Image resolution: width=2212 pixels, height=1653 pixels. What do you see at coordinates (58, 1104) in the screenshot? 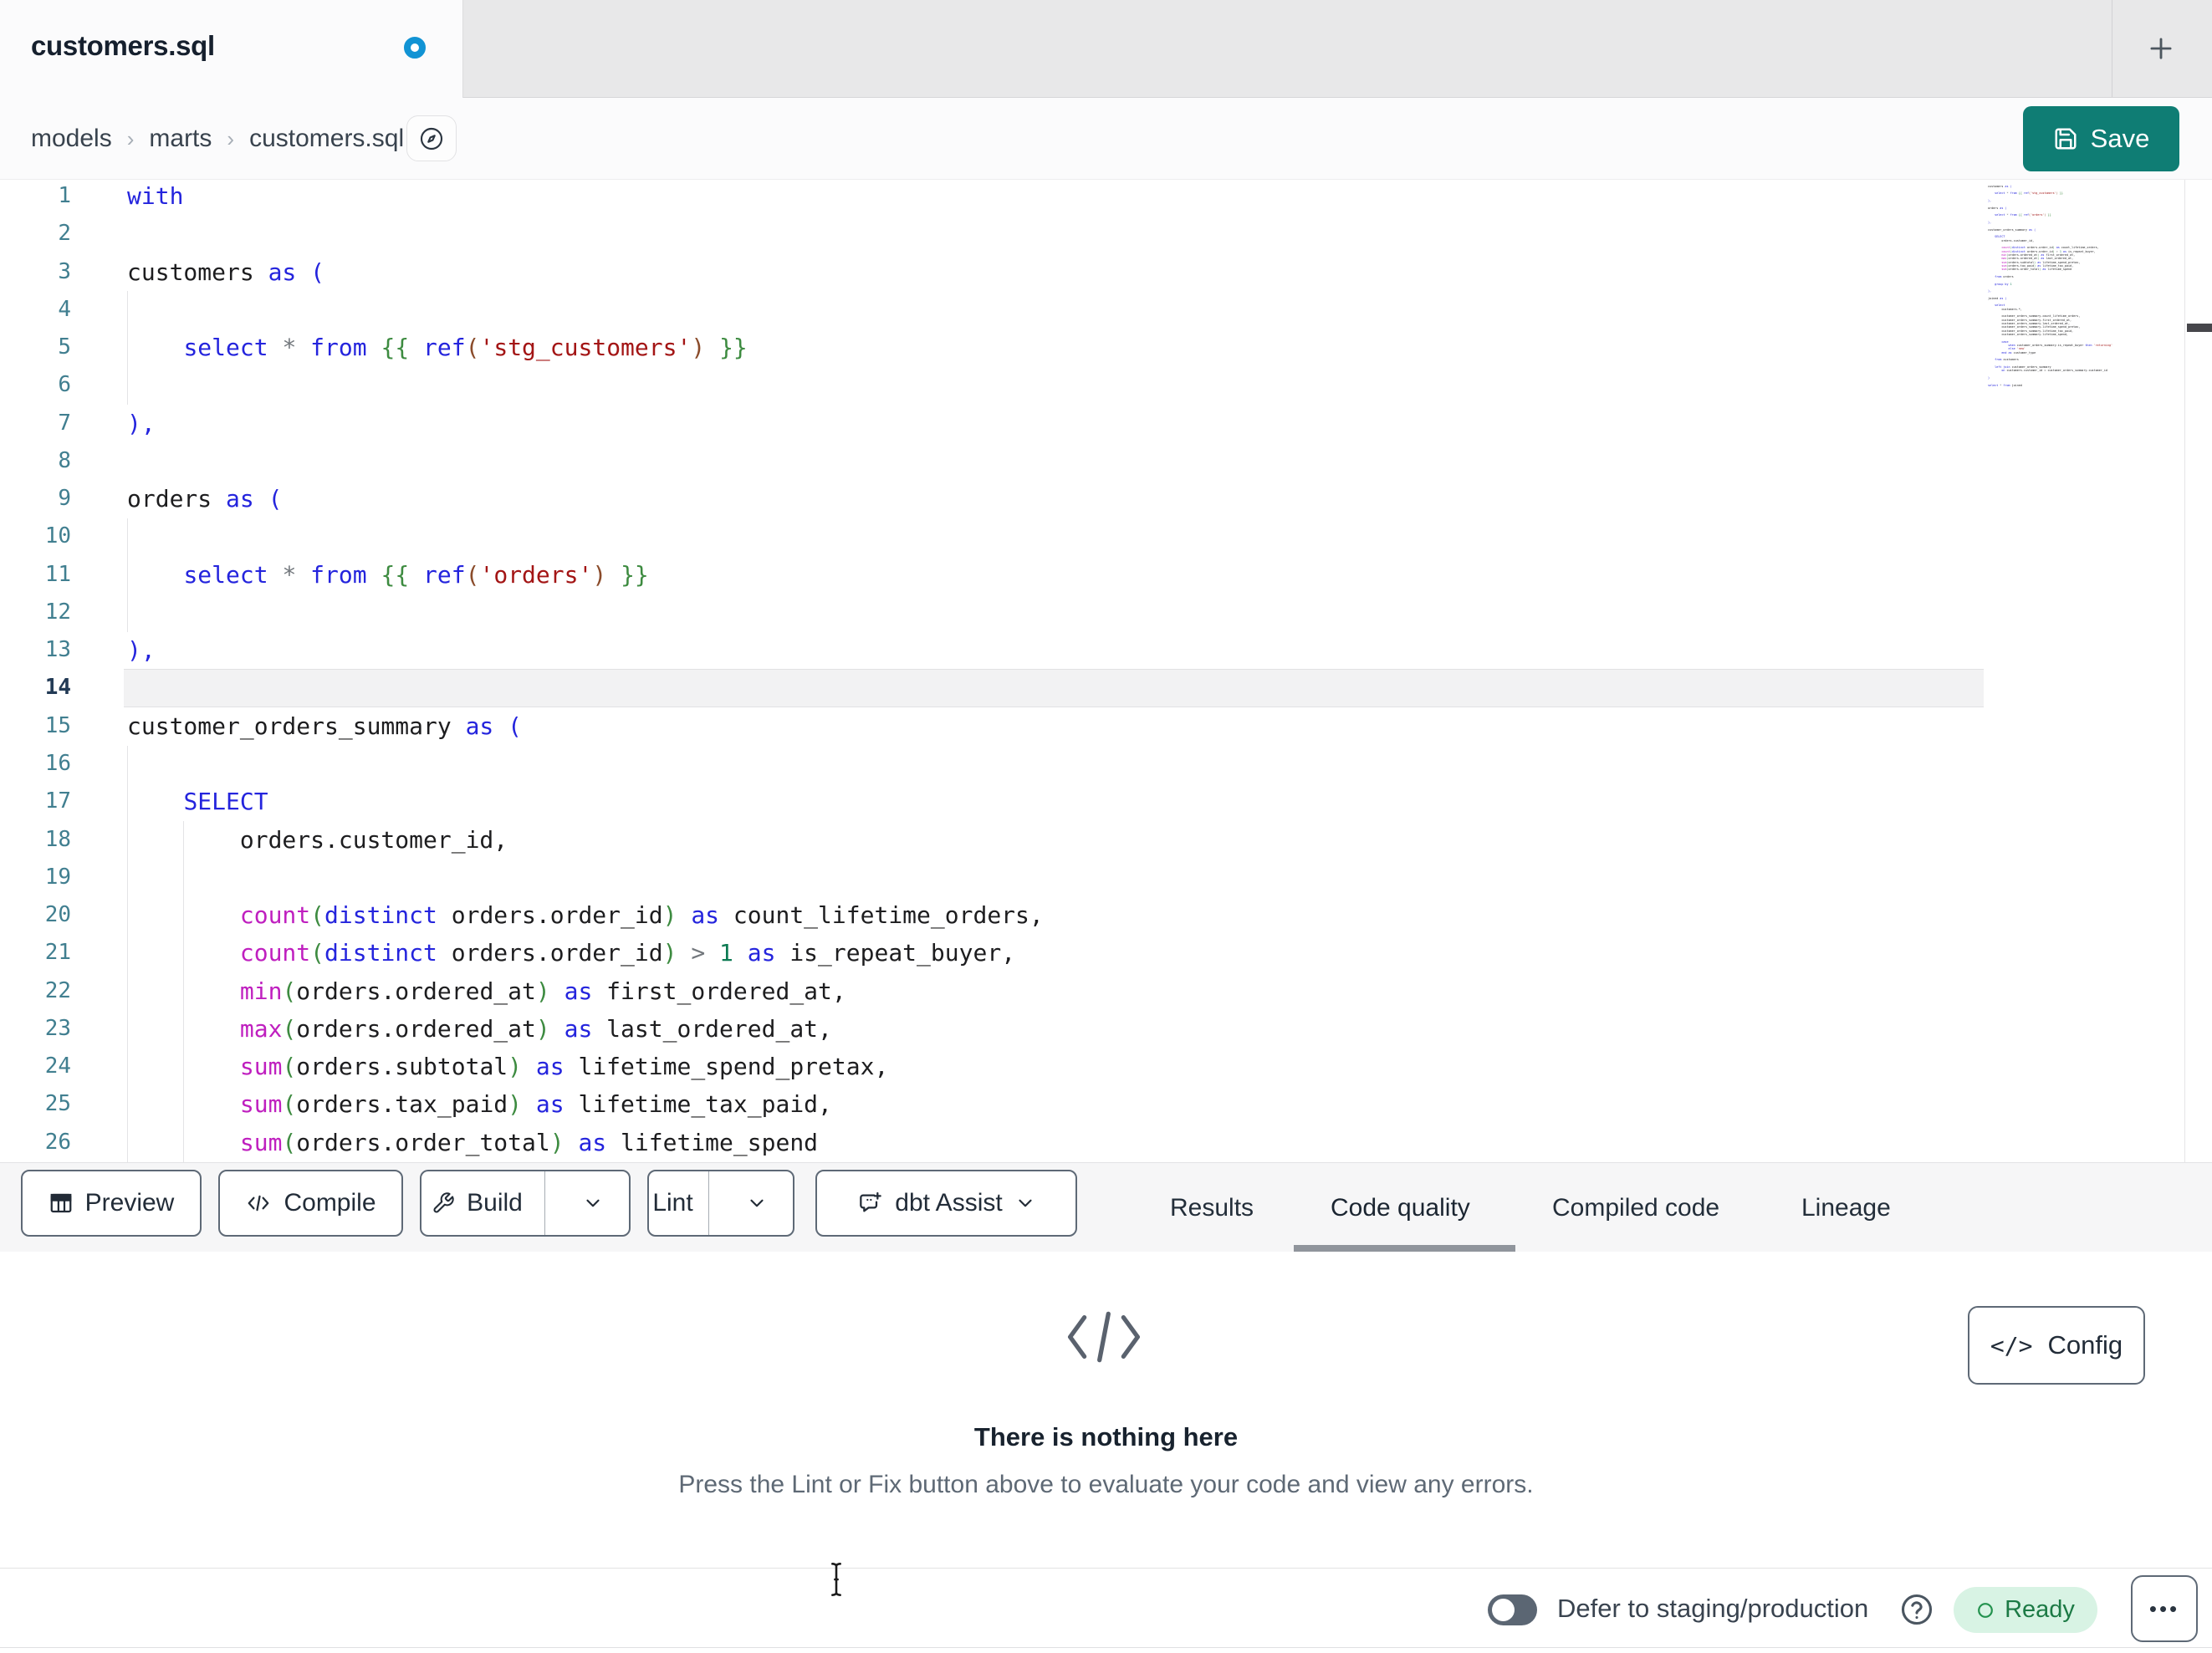
I see `line-number: 25` at bounding box center [58, 1104].